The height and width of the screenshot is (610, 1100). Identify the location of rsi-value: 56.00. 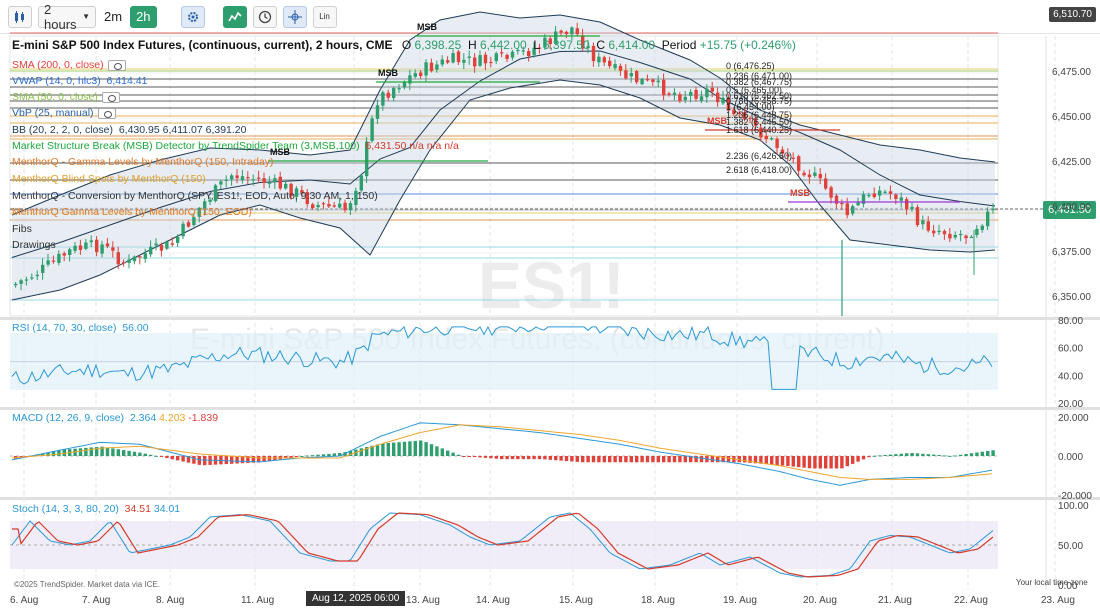
(135, 328).